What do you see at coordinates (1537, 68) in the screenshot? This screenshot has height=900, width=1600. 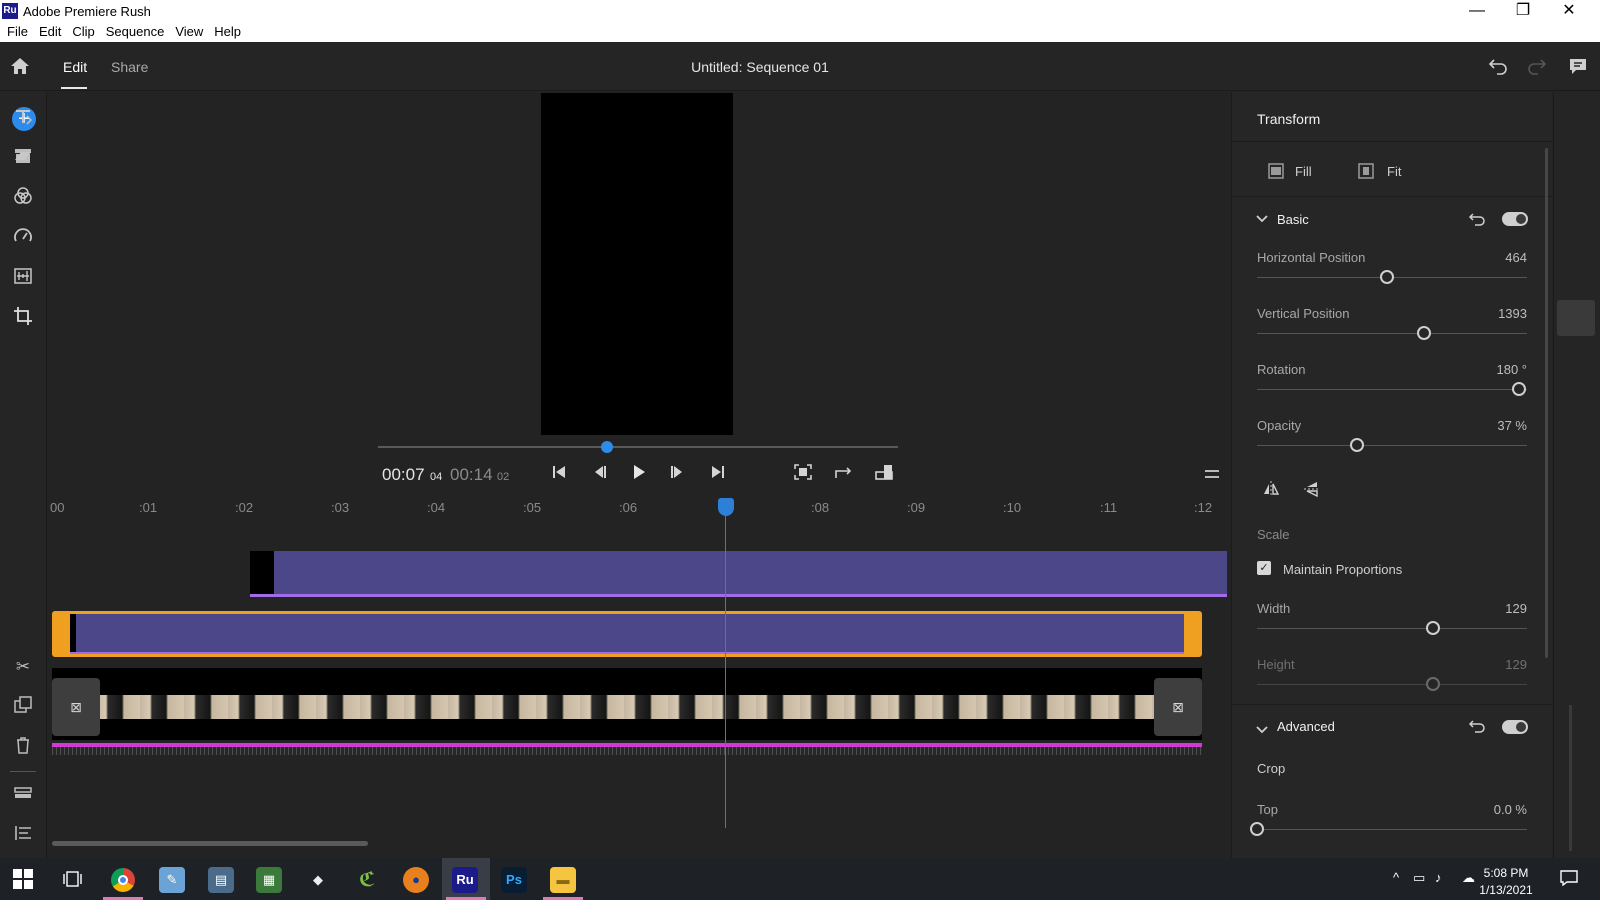 I see `redo-icon` at bounding box center [1537, 68].